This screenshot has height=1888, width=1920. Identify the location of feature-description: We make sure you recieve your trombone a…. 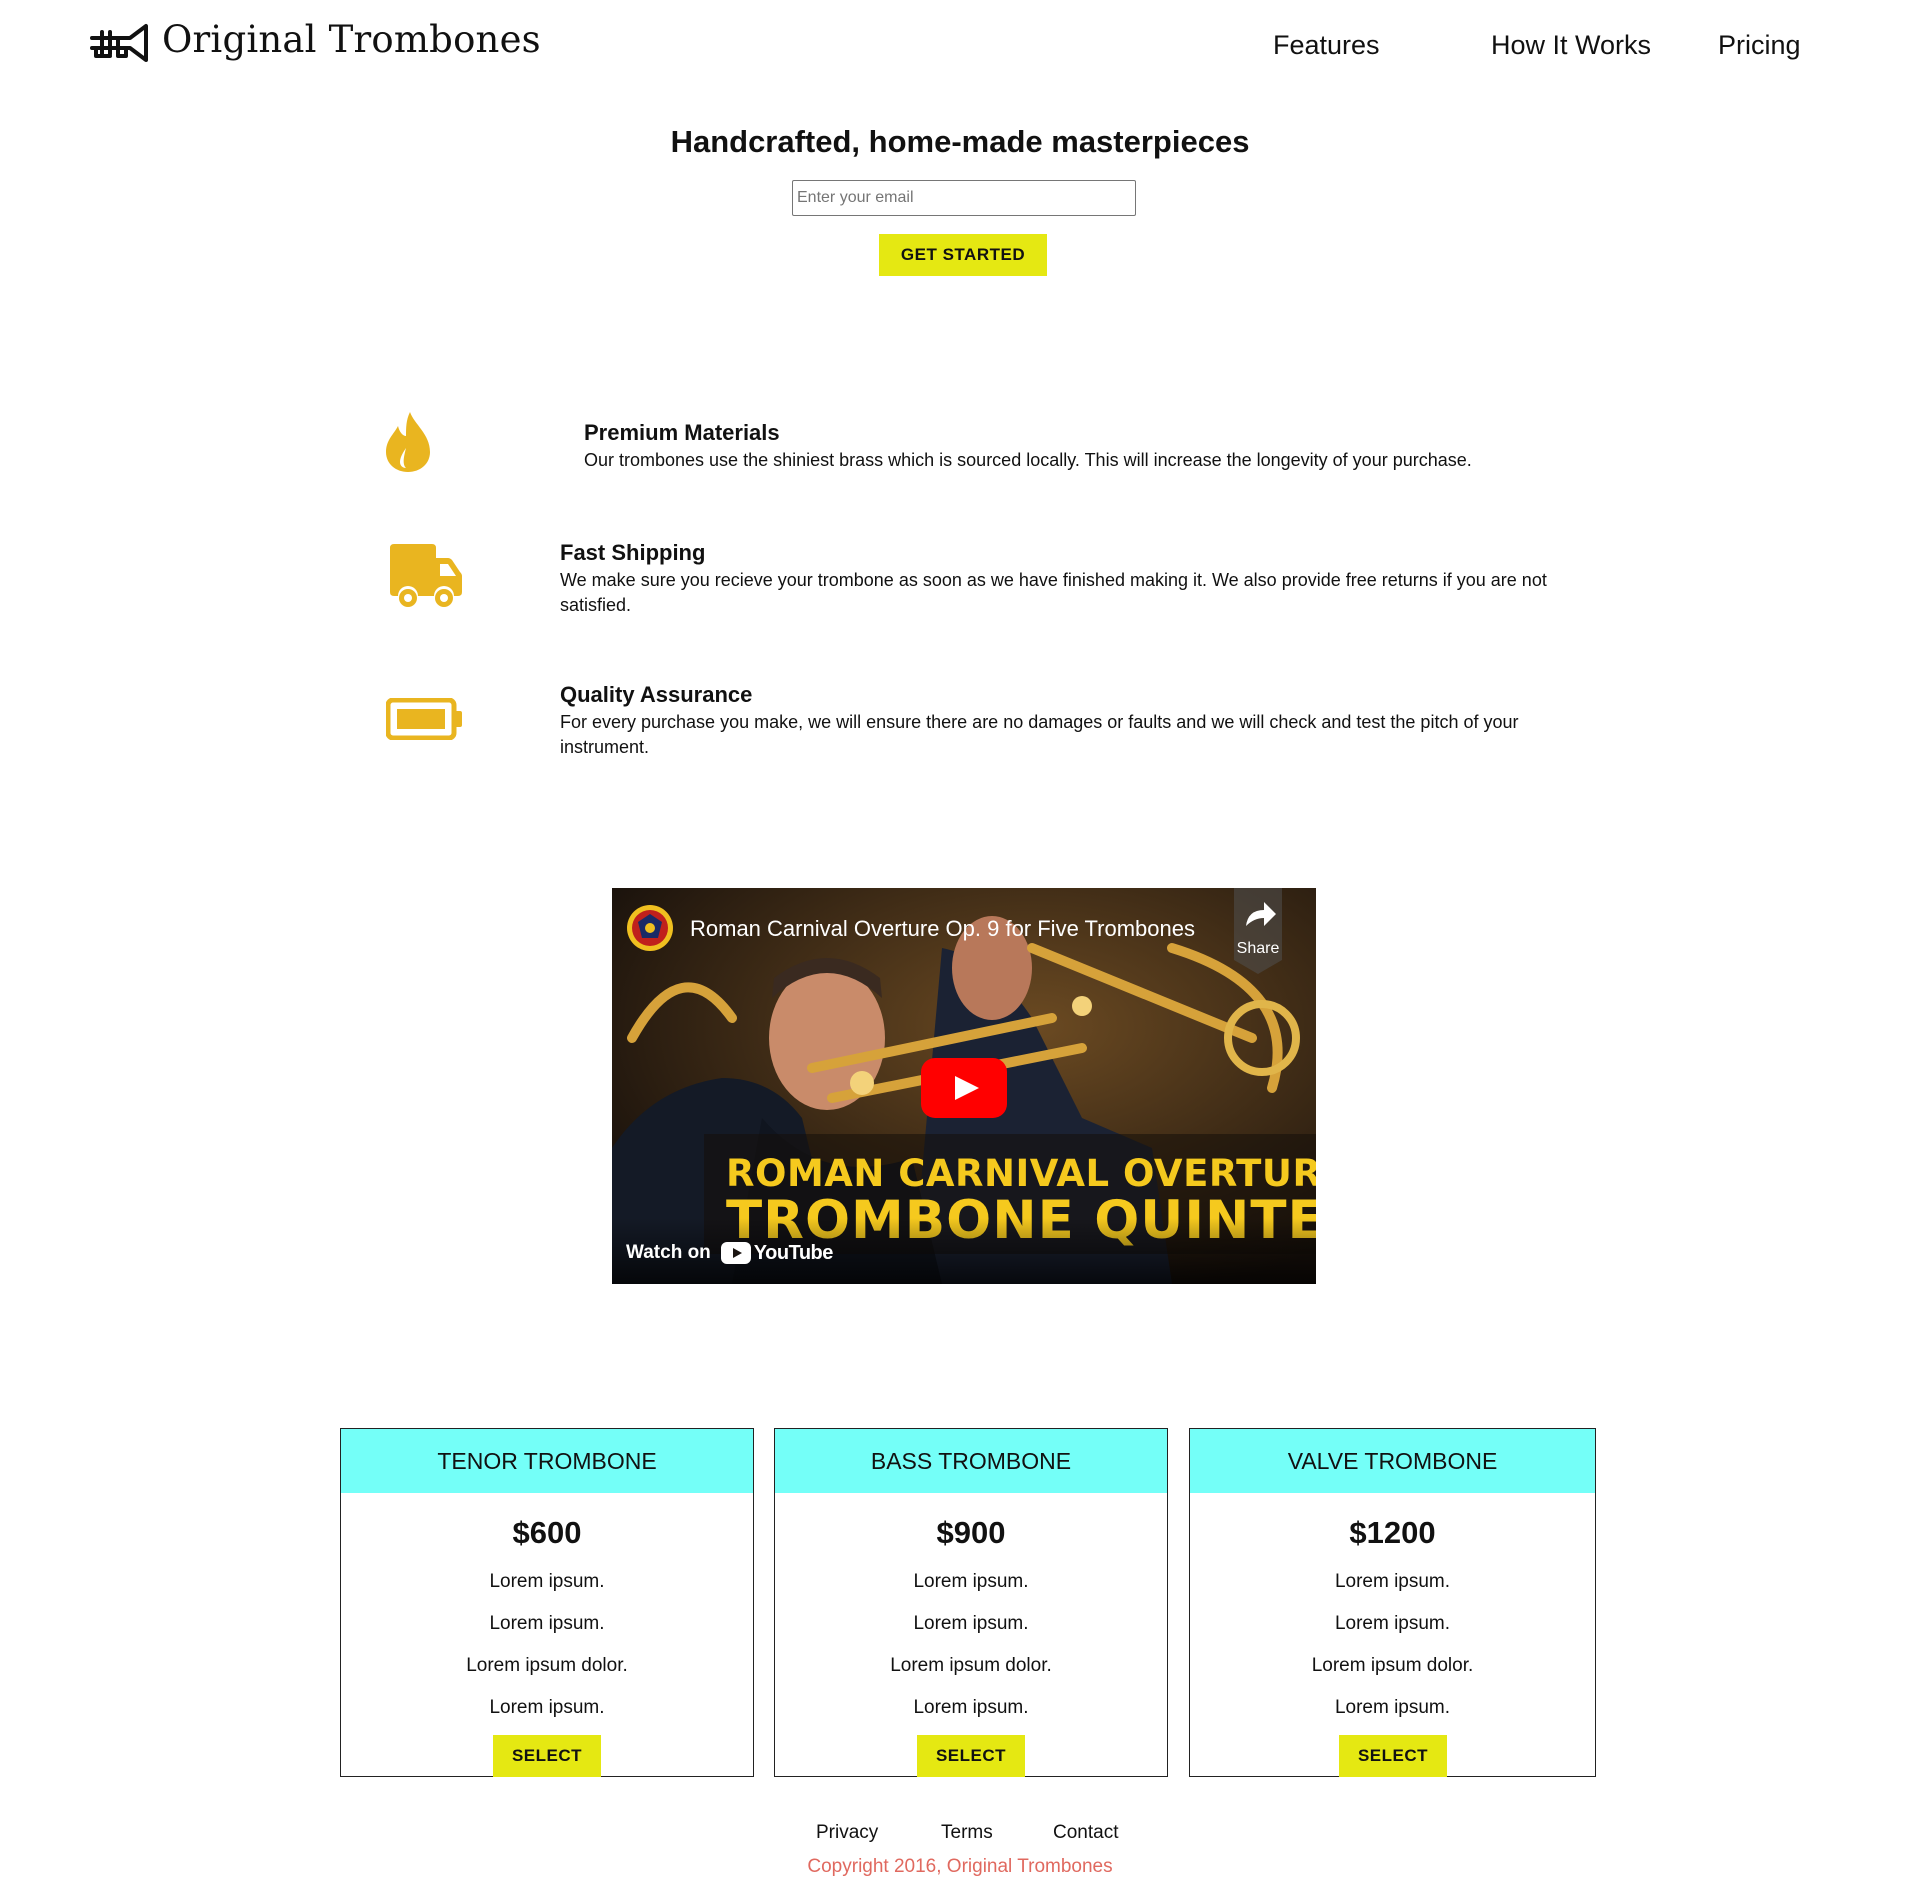
(1053, 592).